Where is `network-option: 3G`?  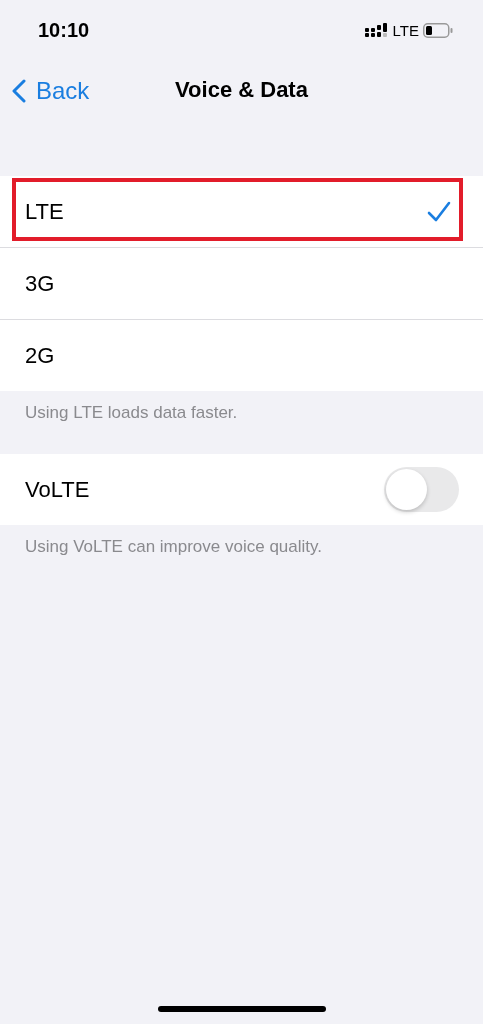
network-option: 3G is located at coordinates (241, 284).